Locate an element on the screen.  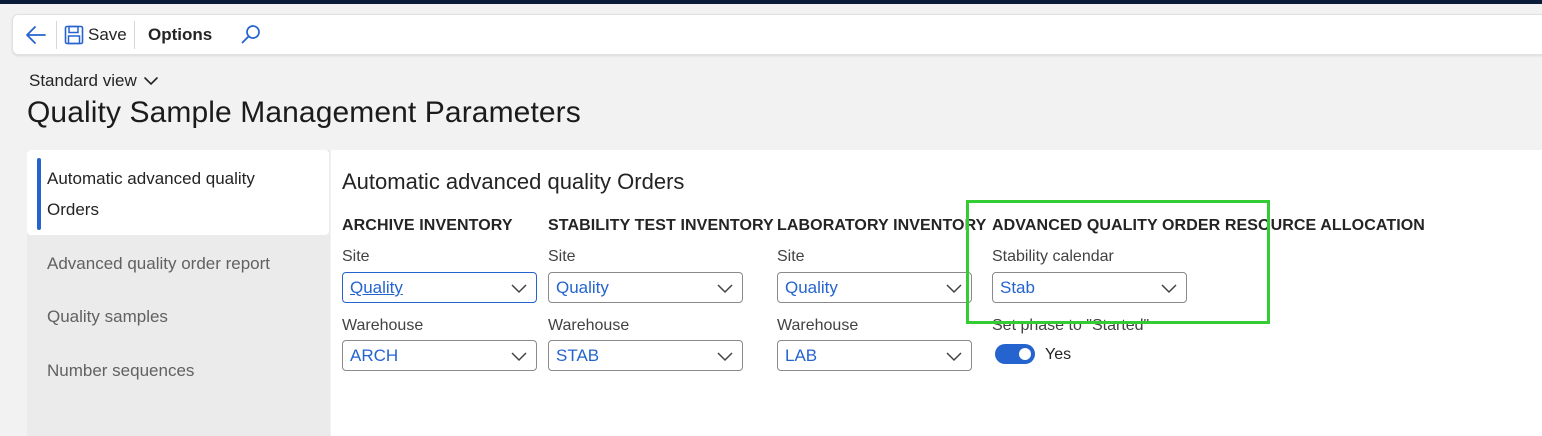
view-selector: Standard view is located at coordinates (94, 81).